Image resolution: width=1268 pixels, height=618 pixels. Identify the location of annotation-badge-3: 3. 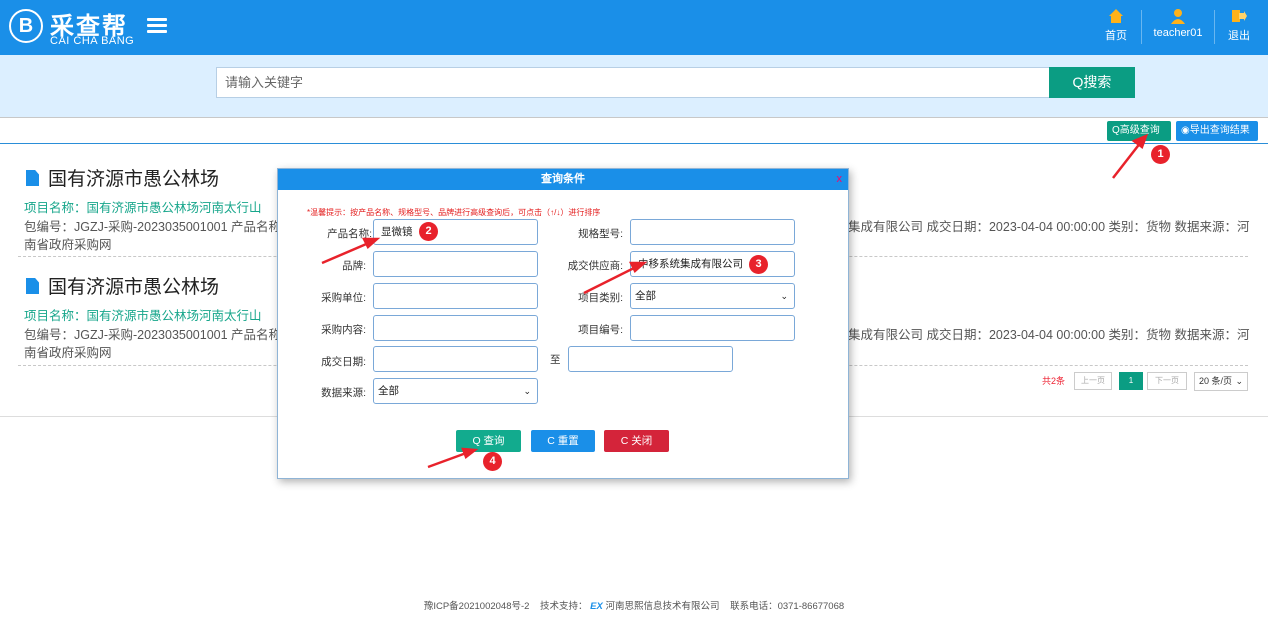
(758, 264).